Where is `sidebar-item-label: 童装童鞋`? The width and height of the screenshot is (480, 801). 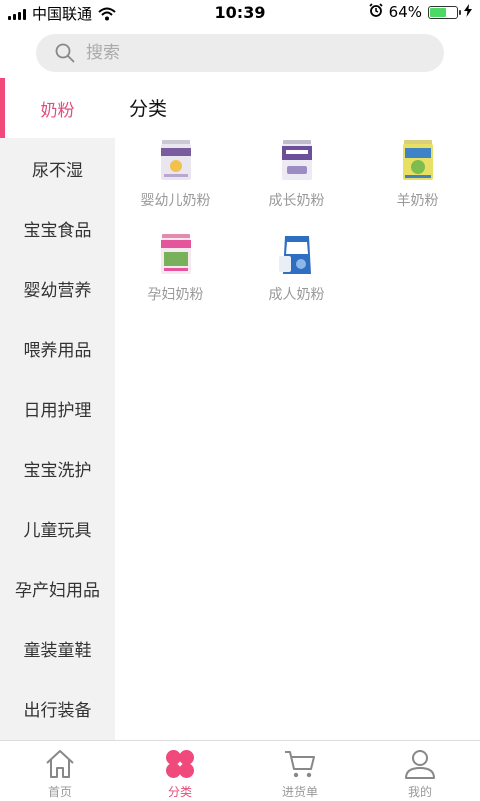 sidebar-item-label: 童装童鞋 is located at coordinates (57, 650).